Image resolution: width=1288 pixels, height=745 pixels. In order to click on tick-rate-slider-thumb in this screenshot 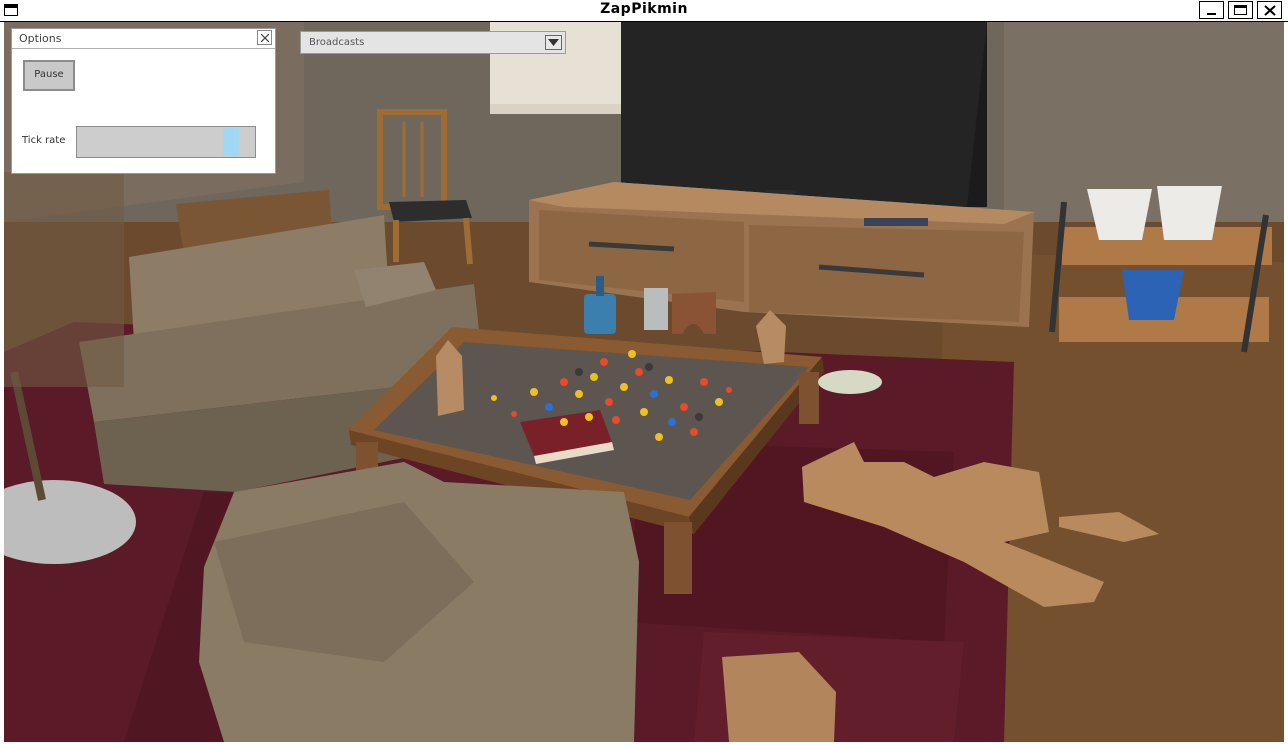, I will do `click(231, 142)`.